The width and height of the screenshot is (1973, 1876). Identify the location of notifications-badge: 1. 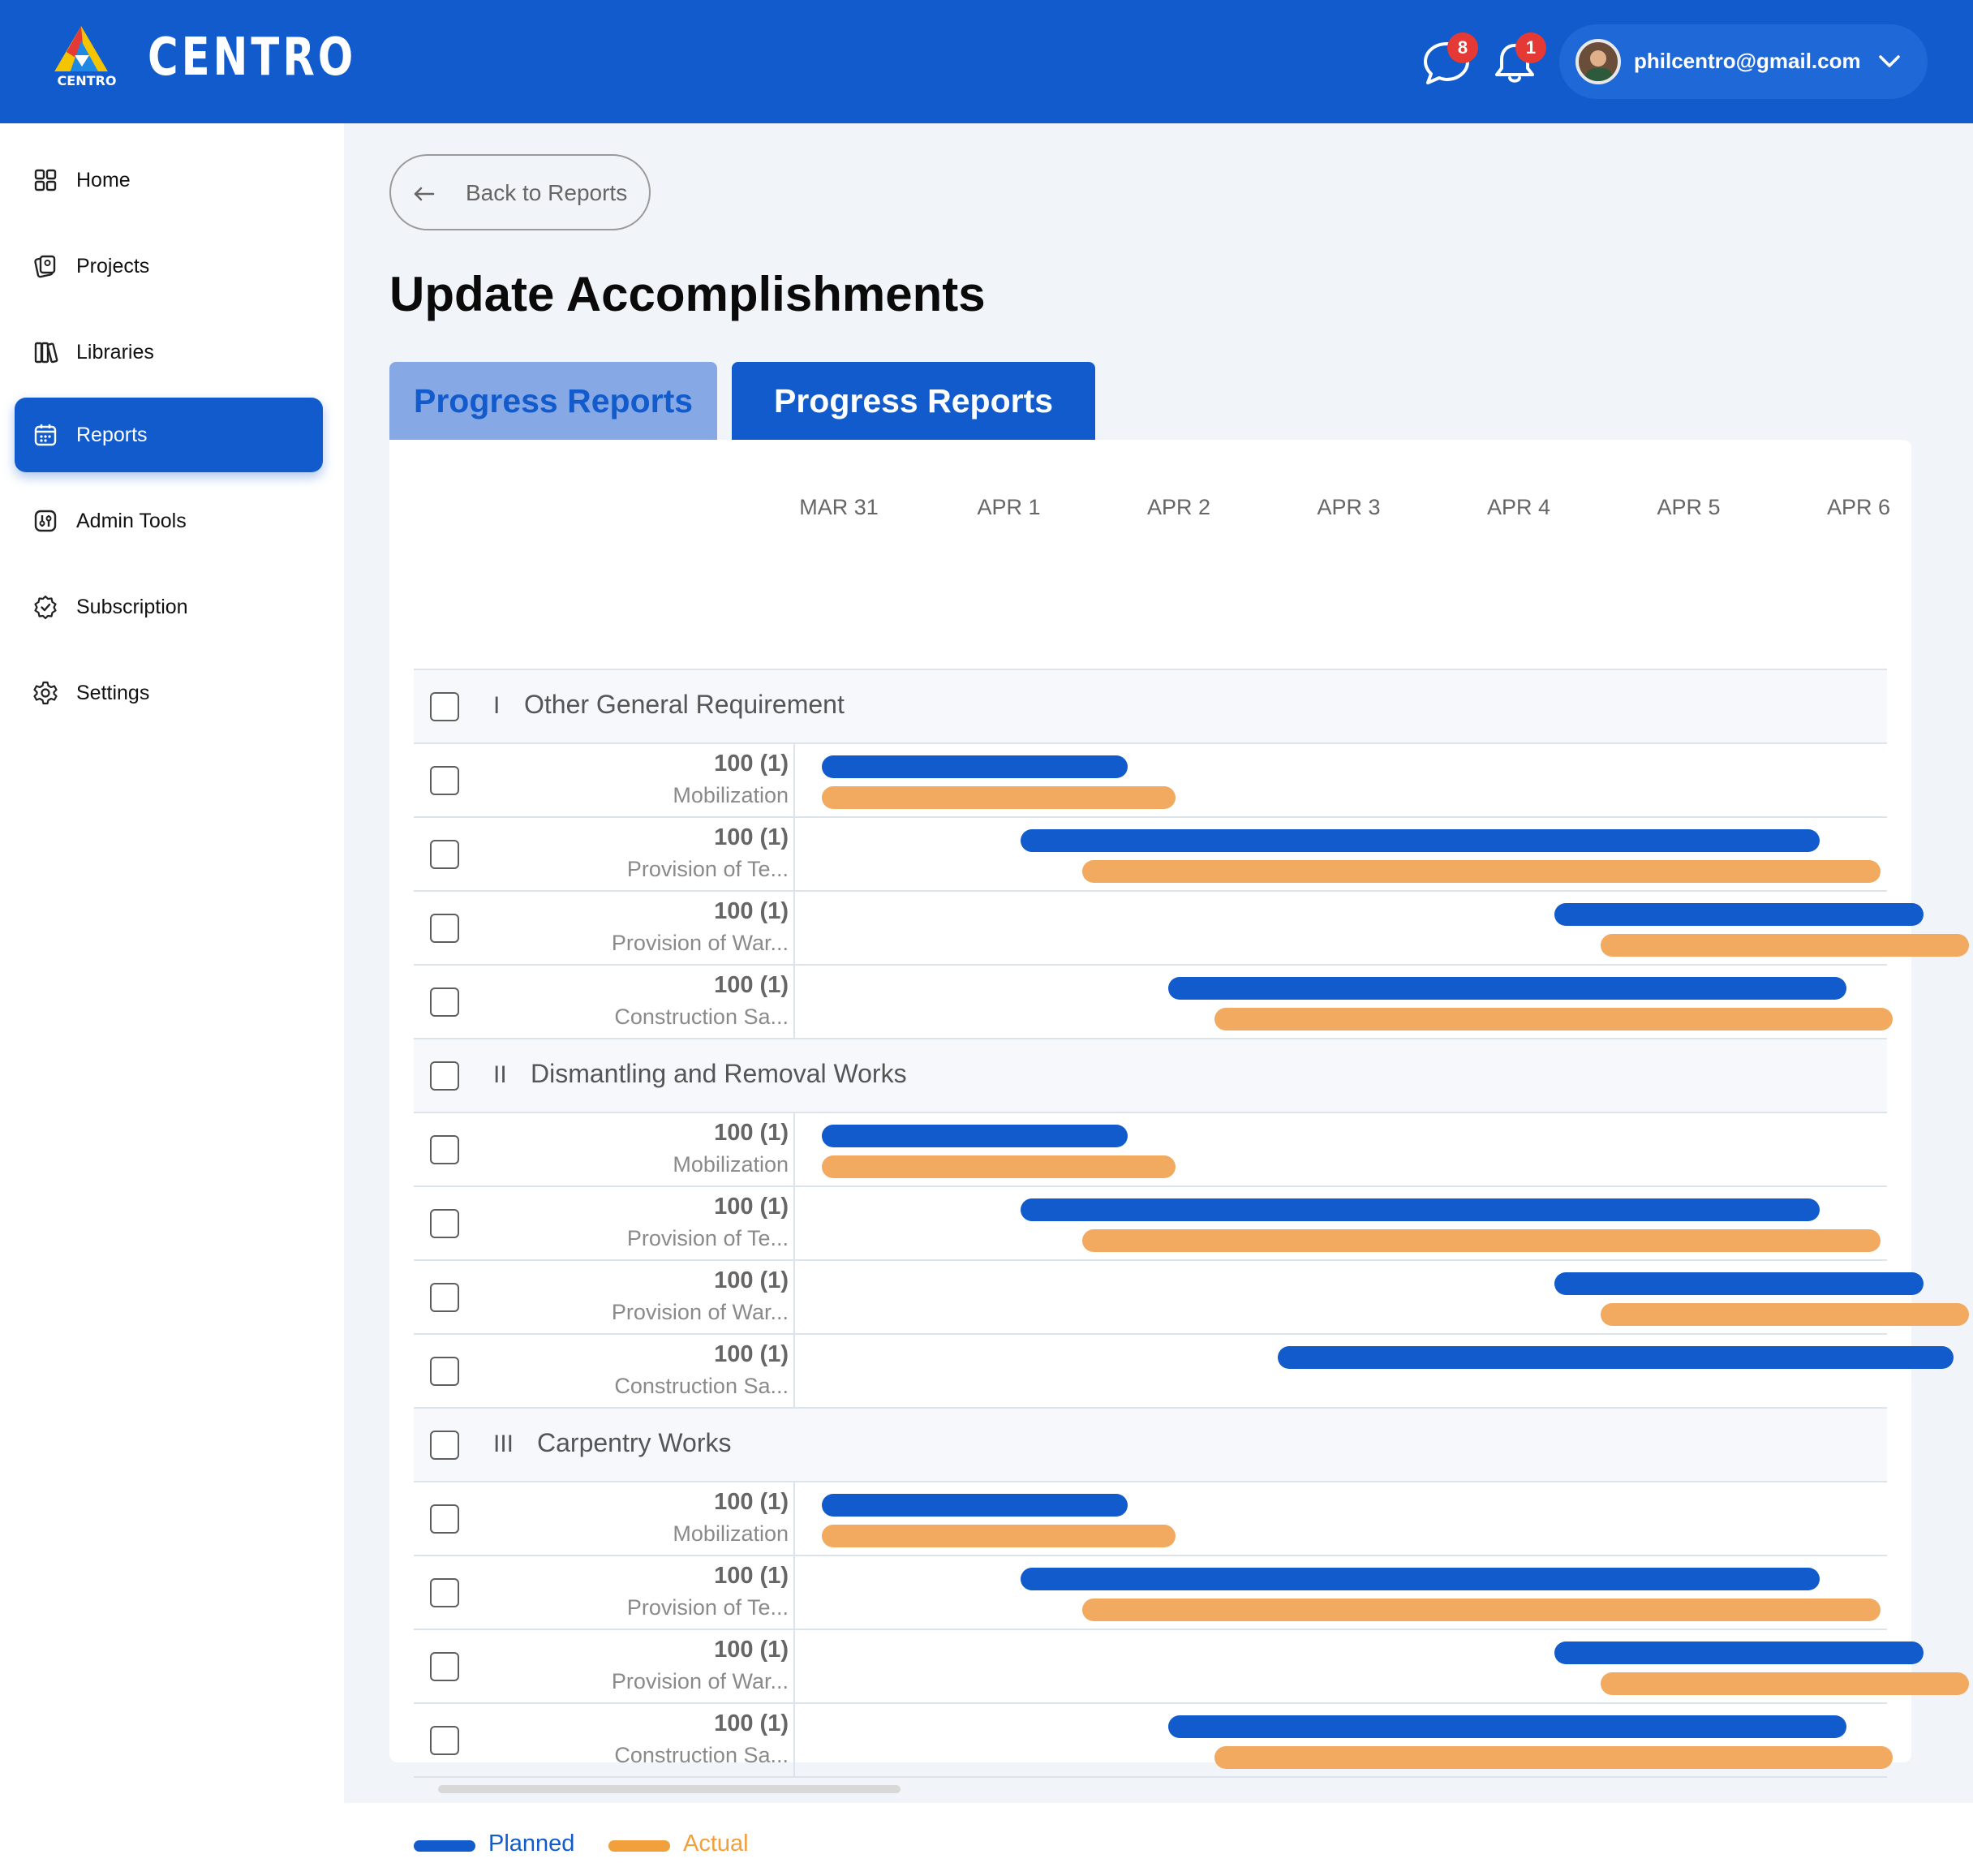
(1530, 47).